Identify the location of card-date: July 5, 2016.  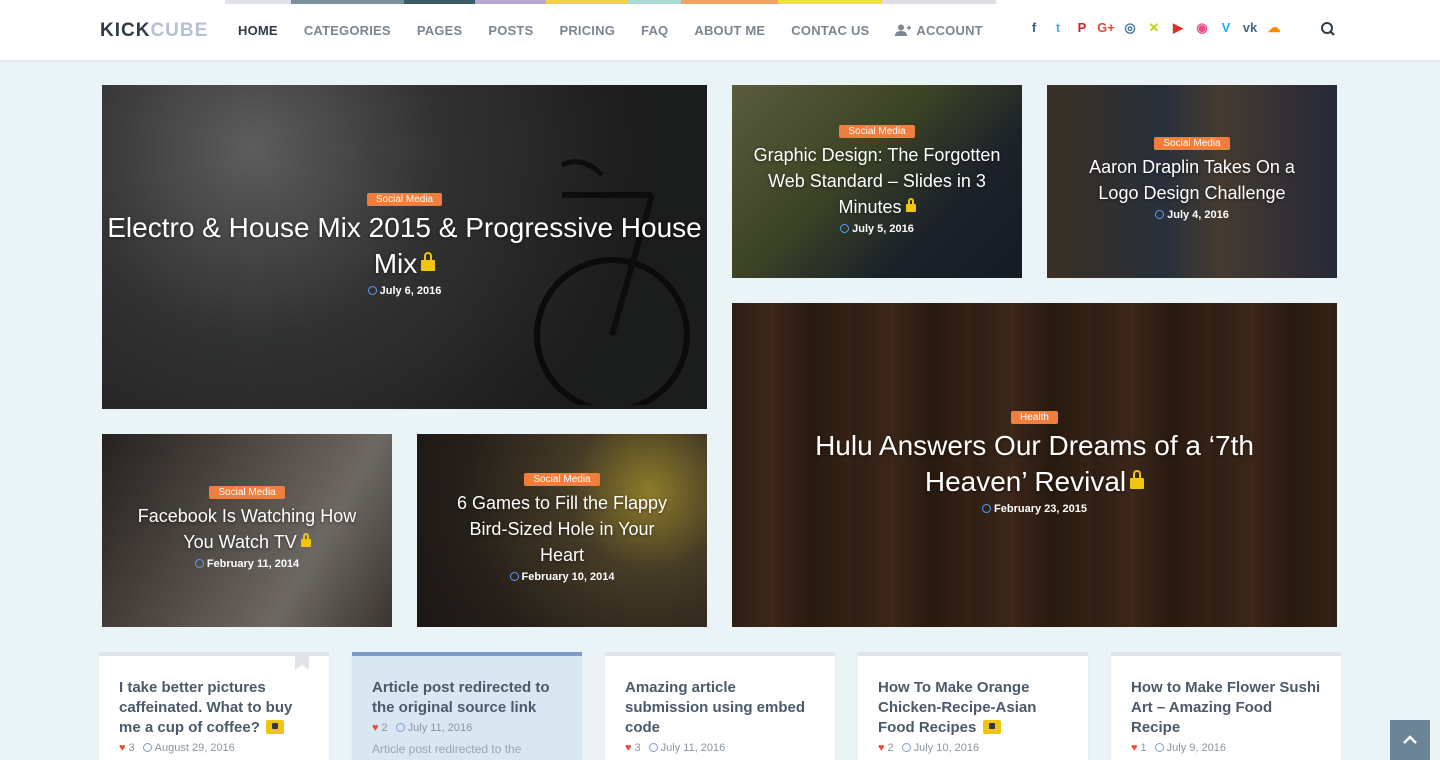
(877, 229).